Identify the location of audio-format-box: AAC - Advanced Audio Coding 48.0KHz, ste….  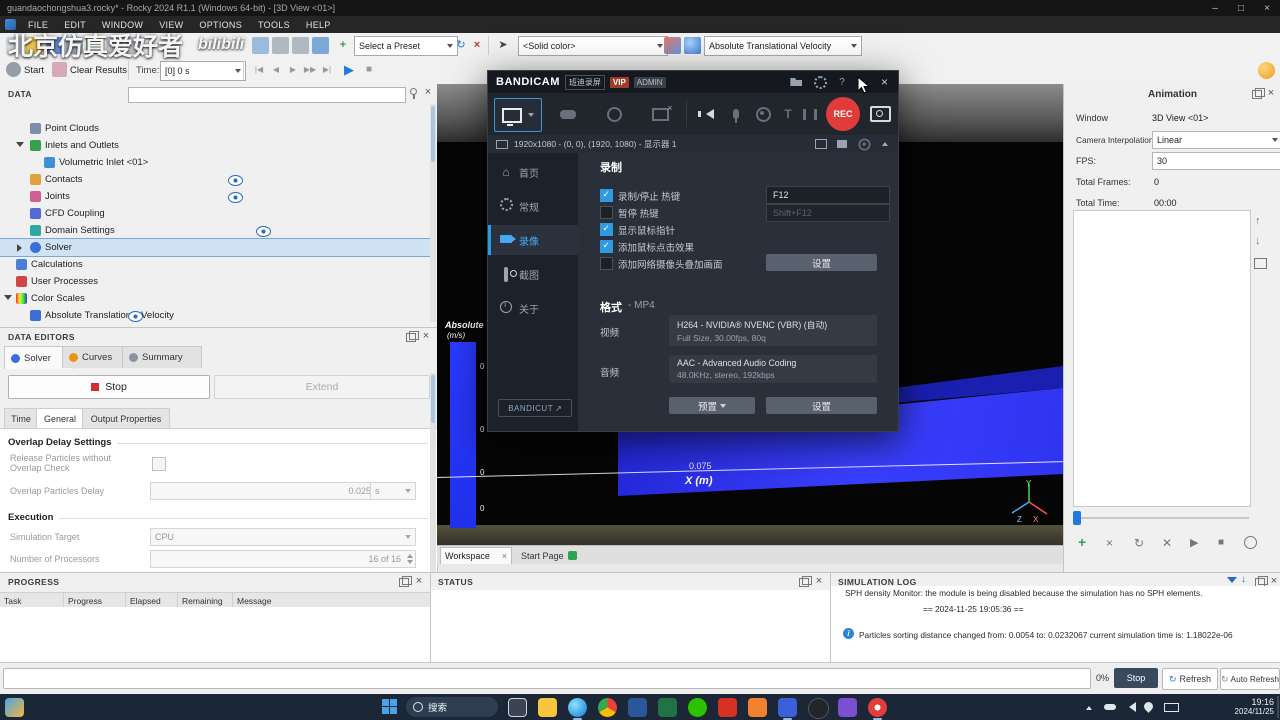
(773, 369).